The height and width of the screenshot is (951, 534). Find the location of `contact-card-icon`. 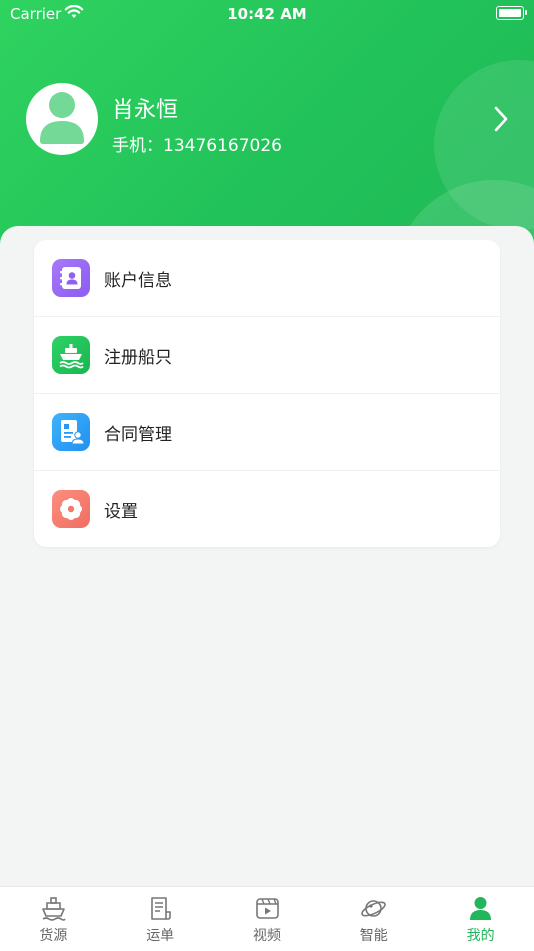

contact-card-icon is located at coordinates (71, 278).